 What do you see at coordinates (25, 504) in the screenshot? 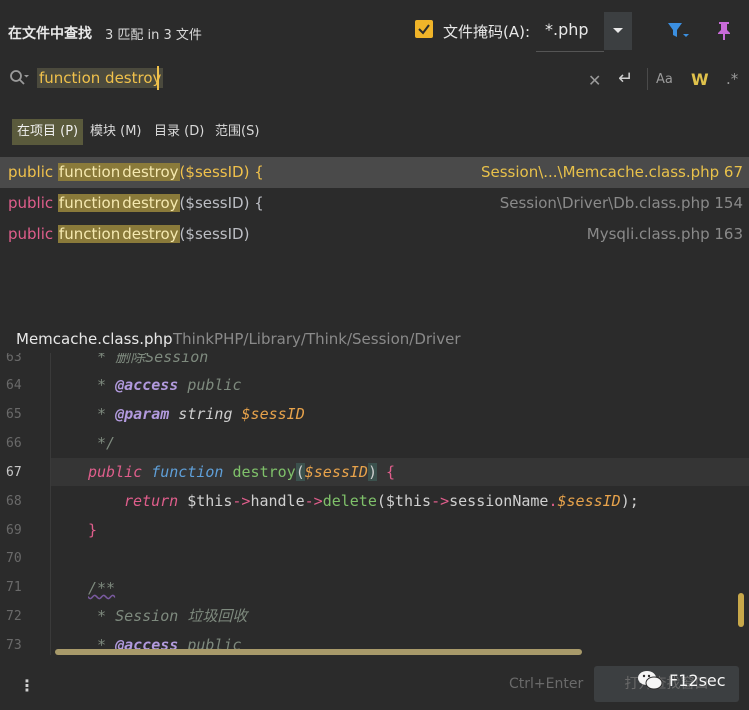
I see `line-gutter: 63 64 65 66 67 68 69 70 71 72 73` at bounding box center [25, 504].